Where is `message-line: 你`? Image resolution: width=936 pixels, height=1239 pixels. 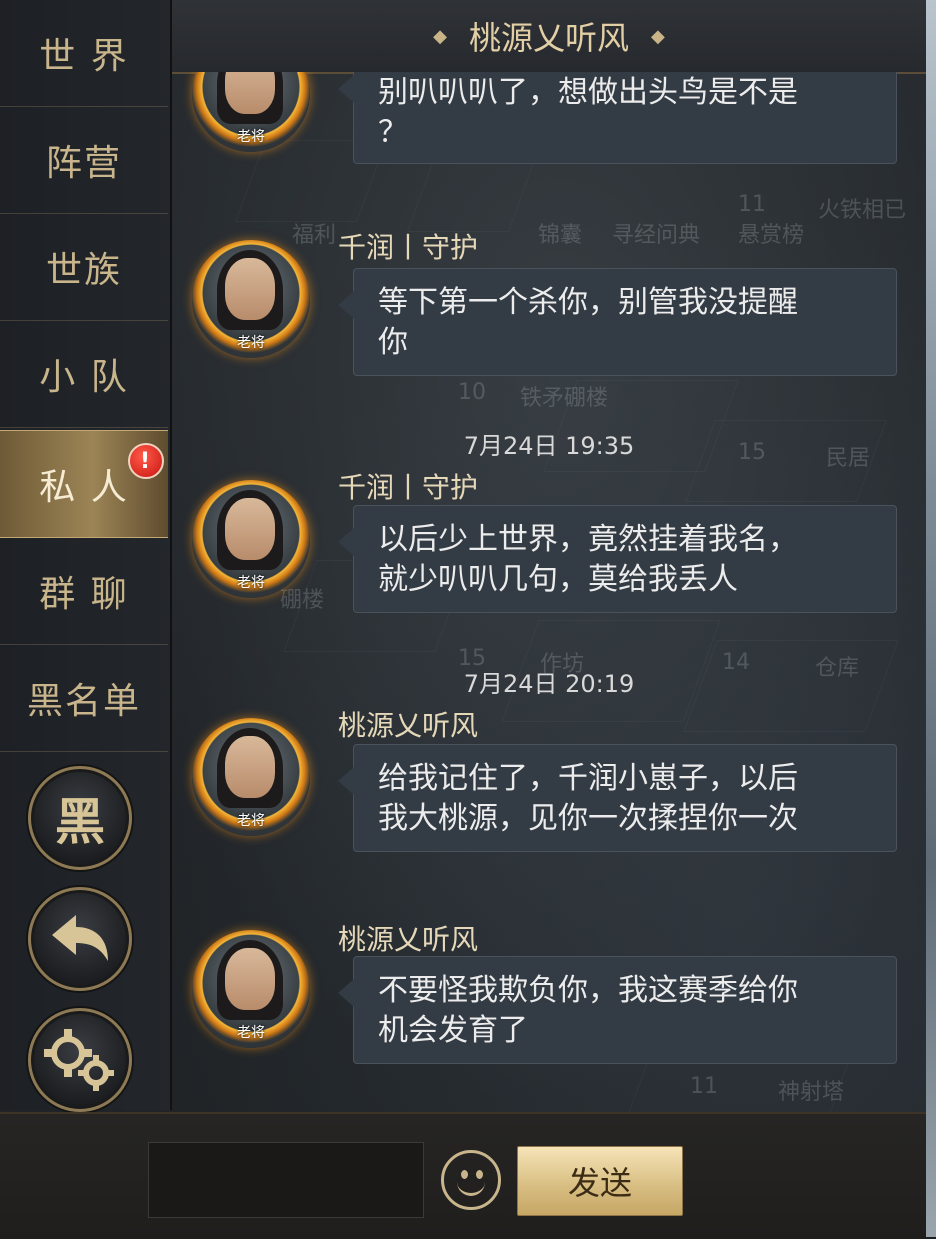
message-line: 你 is located at coordinates (393, 342).